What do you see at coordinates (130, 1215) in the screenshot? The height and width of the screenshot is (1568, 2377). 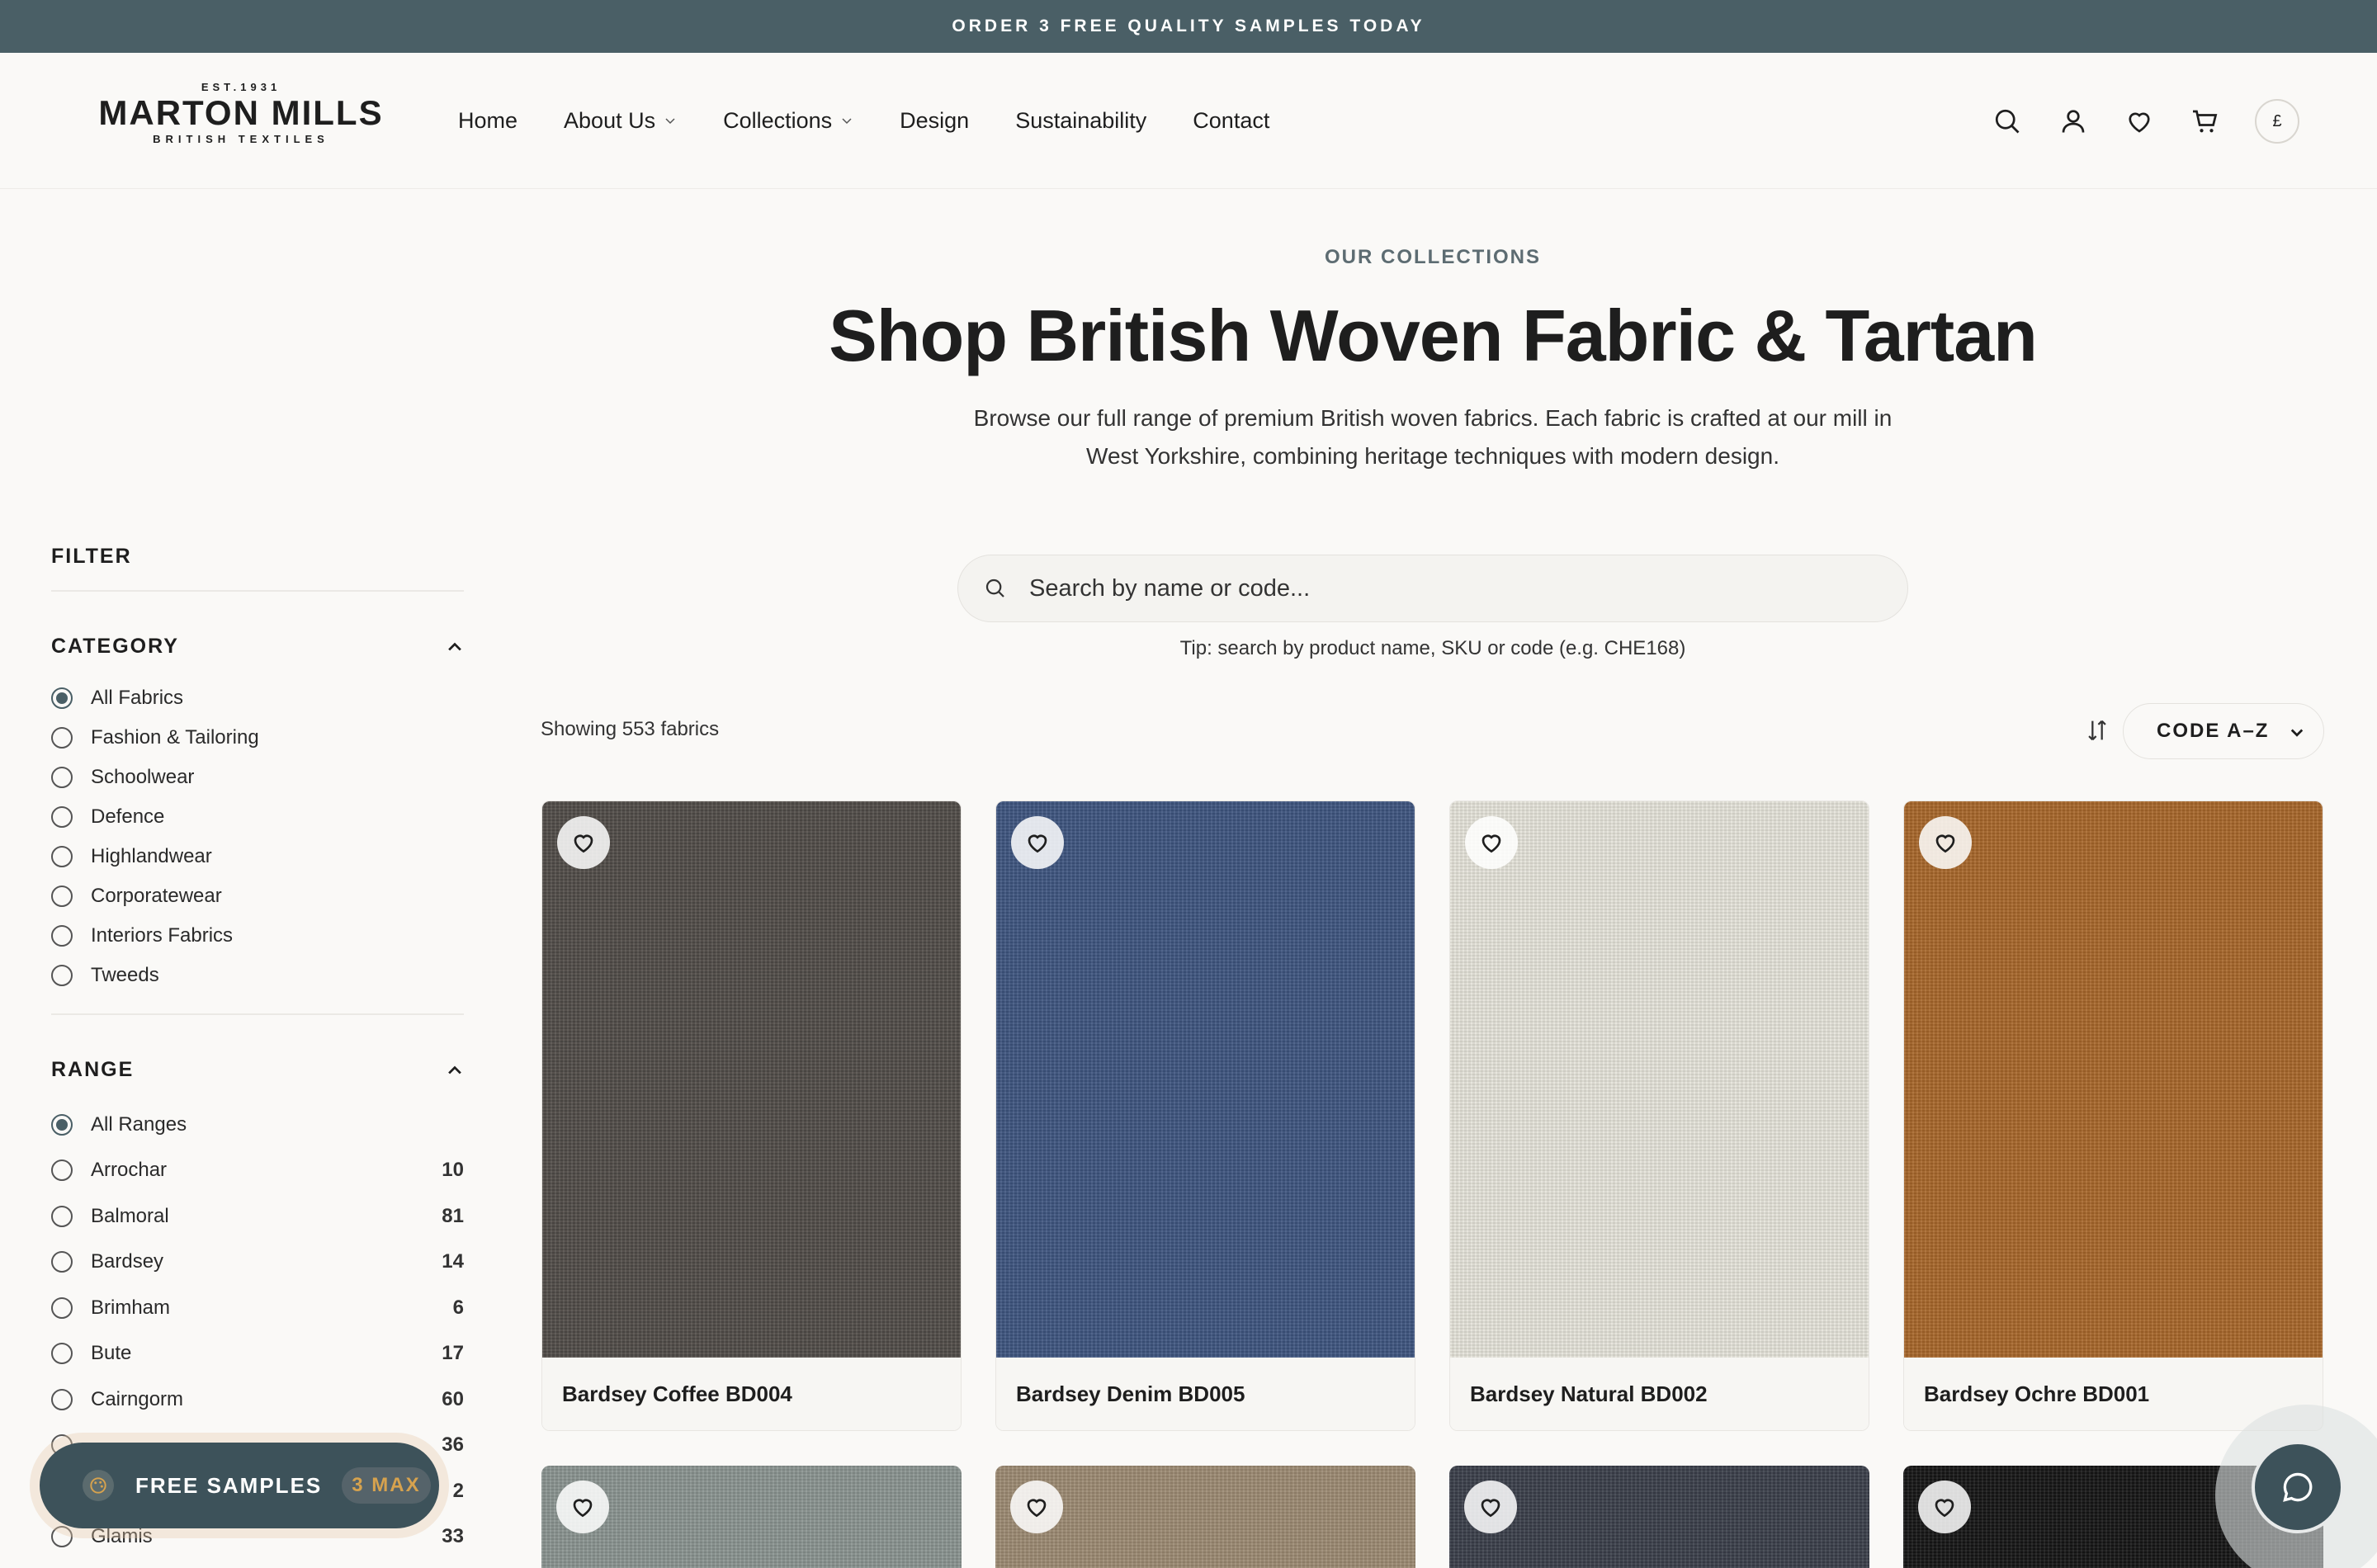 I see `filter-option-label: Balmoral` at bounding box center [130, 1215].